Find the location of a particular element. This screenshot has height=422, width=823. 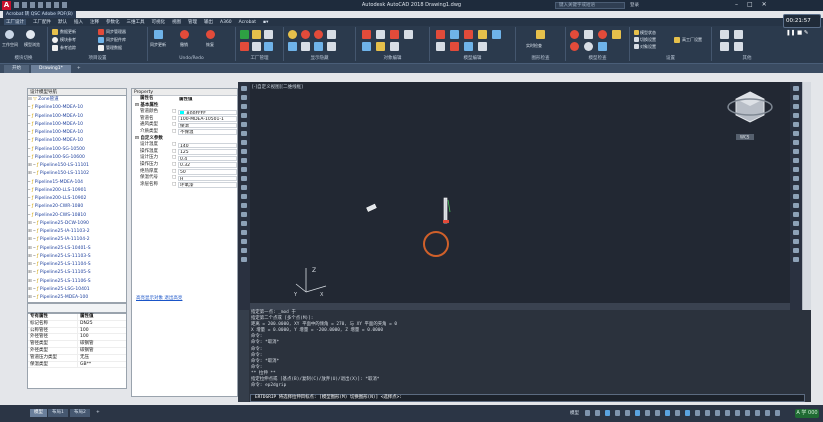

vertical-scrollbar is located at coordinates (806, 196).